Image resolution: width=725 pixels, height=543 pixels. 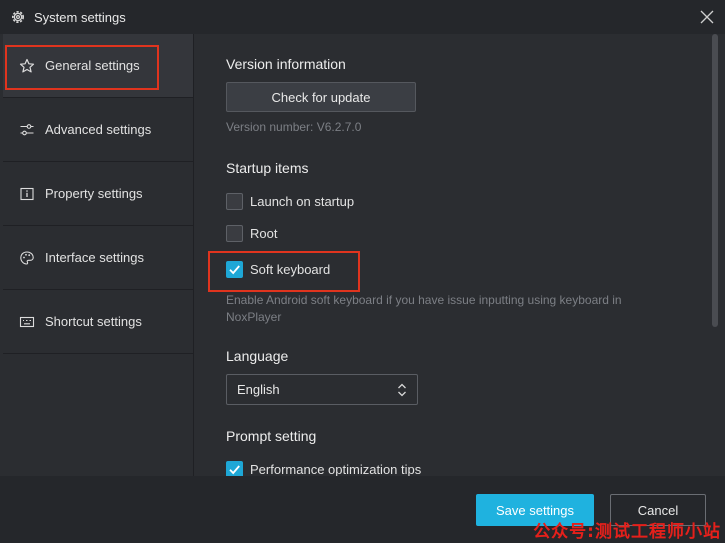 I want to click on sliders-icon, so click(x=27, y=130).